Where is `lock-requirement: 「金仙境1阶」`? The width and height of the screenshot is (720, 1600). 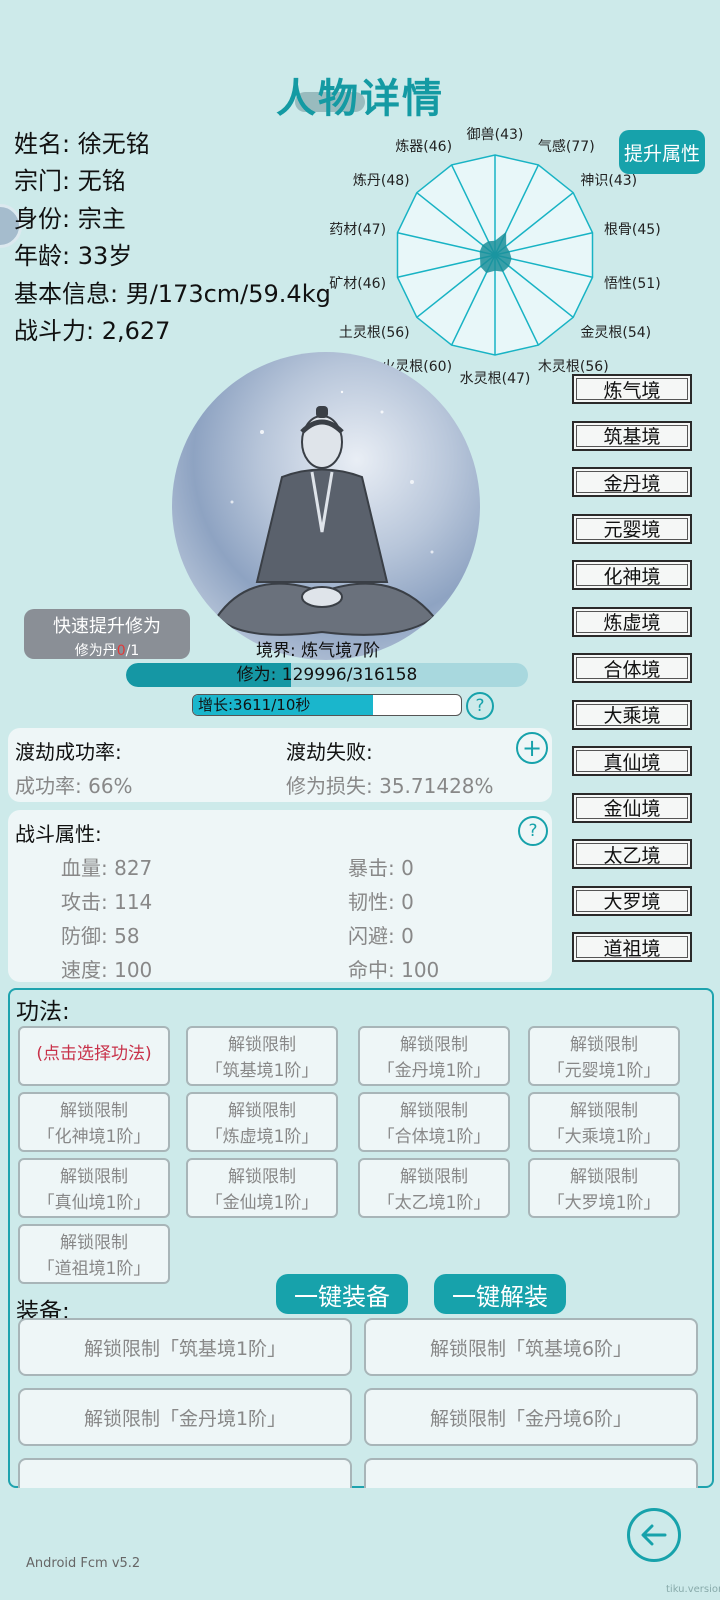
lock-requirement: 「金仙境1阶」 is located at coordinates (262, 1203).